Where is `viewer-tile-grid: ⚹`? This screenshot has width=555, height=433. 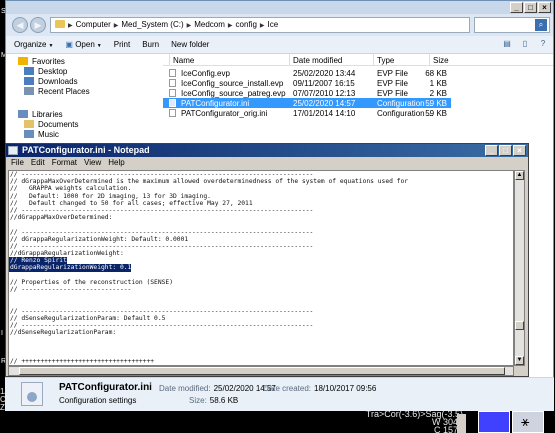
viewer-tile-grid: ⚹ is located at coordinates (528, 422).